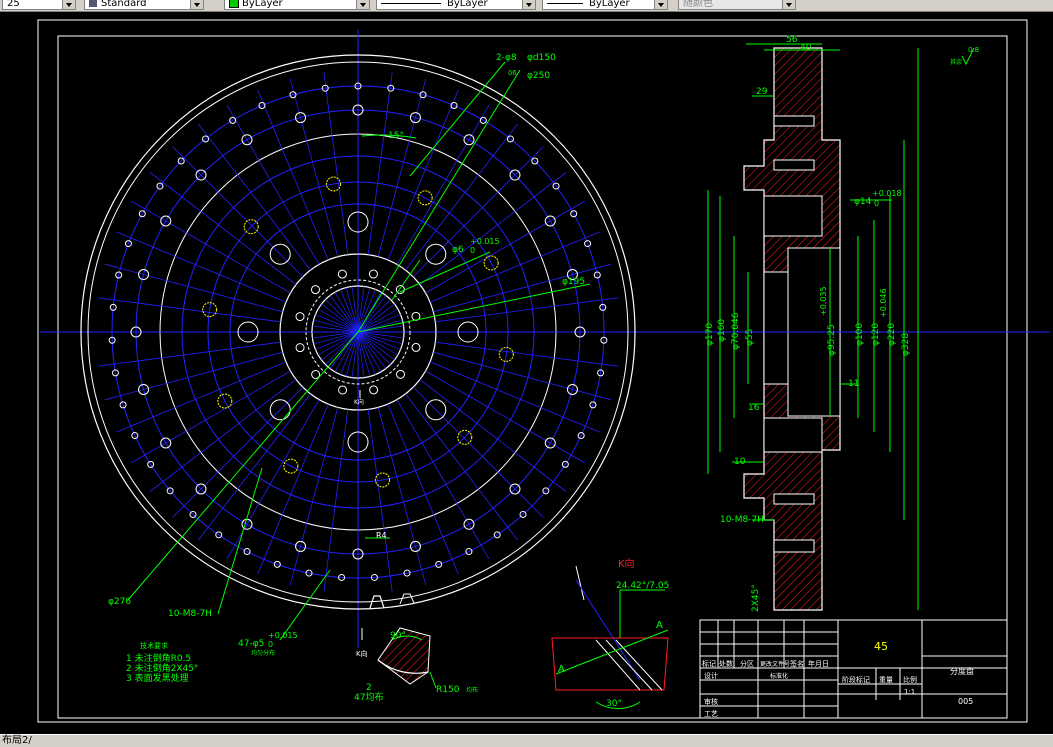  What do you see at coordinates (283, 635) in the screenshot?
I see `dim-47-tol: +0.015` at bounding box center [283, 635].